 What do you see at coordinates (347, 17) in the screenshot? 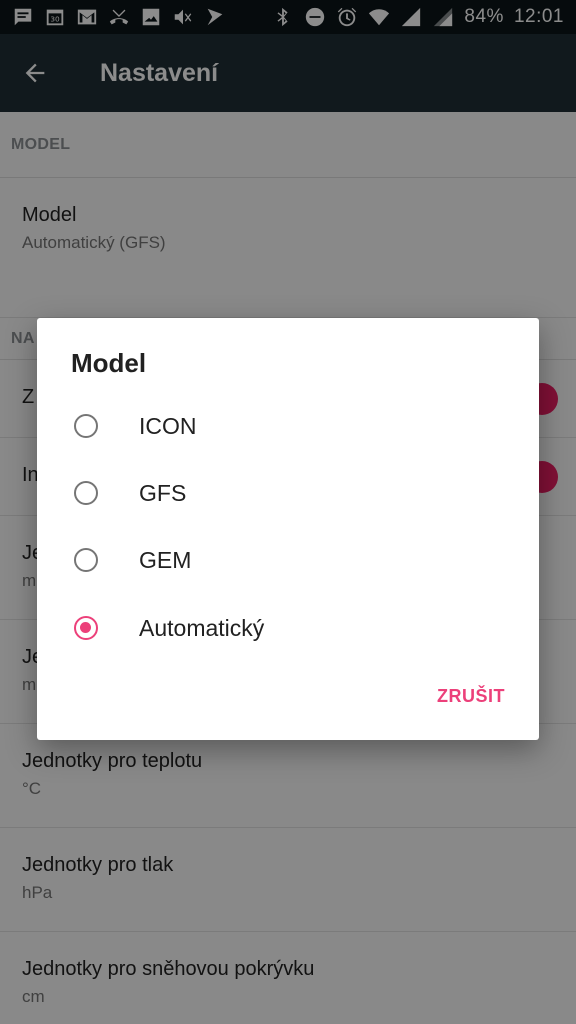
I see `alarm-icon` at bounding box center [347, 17].